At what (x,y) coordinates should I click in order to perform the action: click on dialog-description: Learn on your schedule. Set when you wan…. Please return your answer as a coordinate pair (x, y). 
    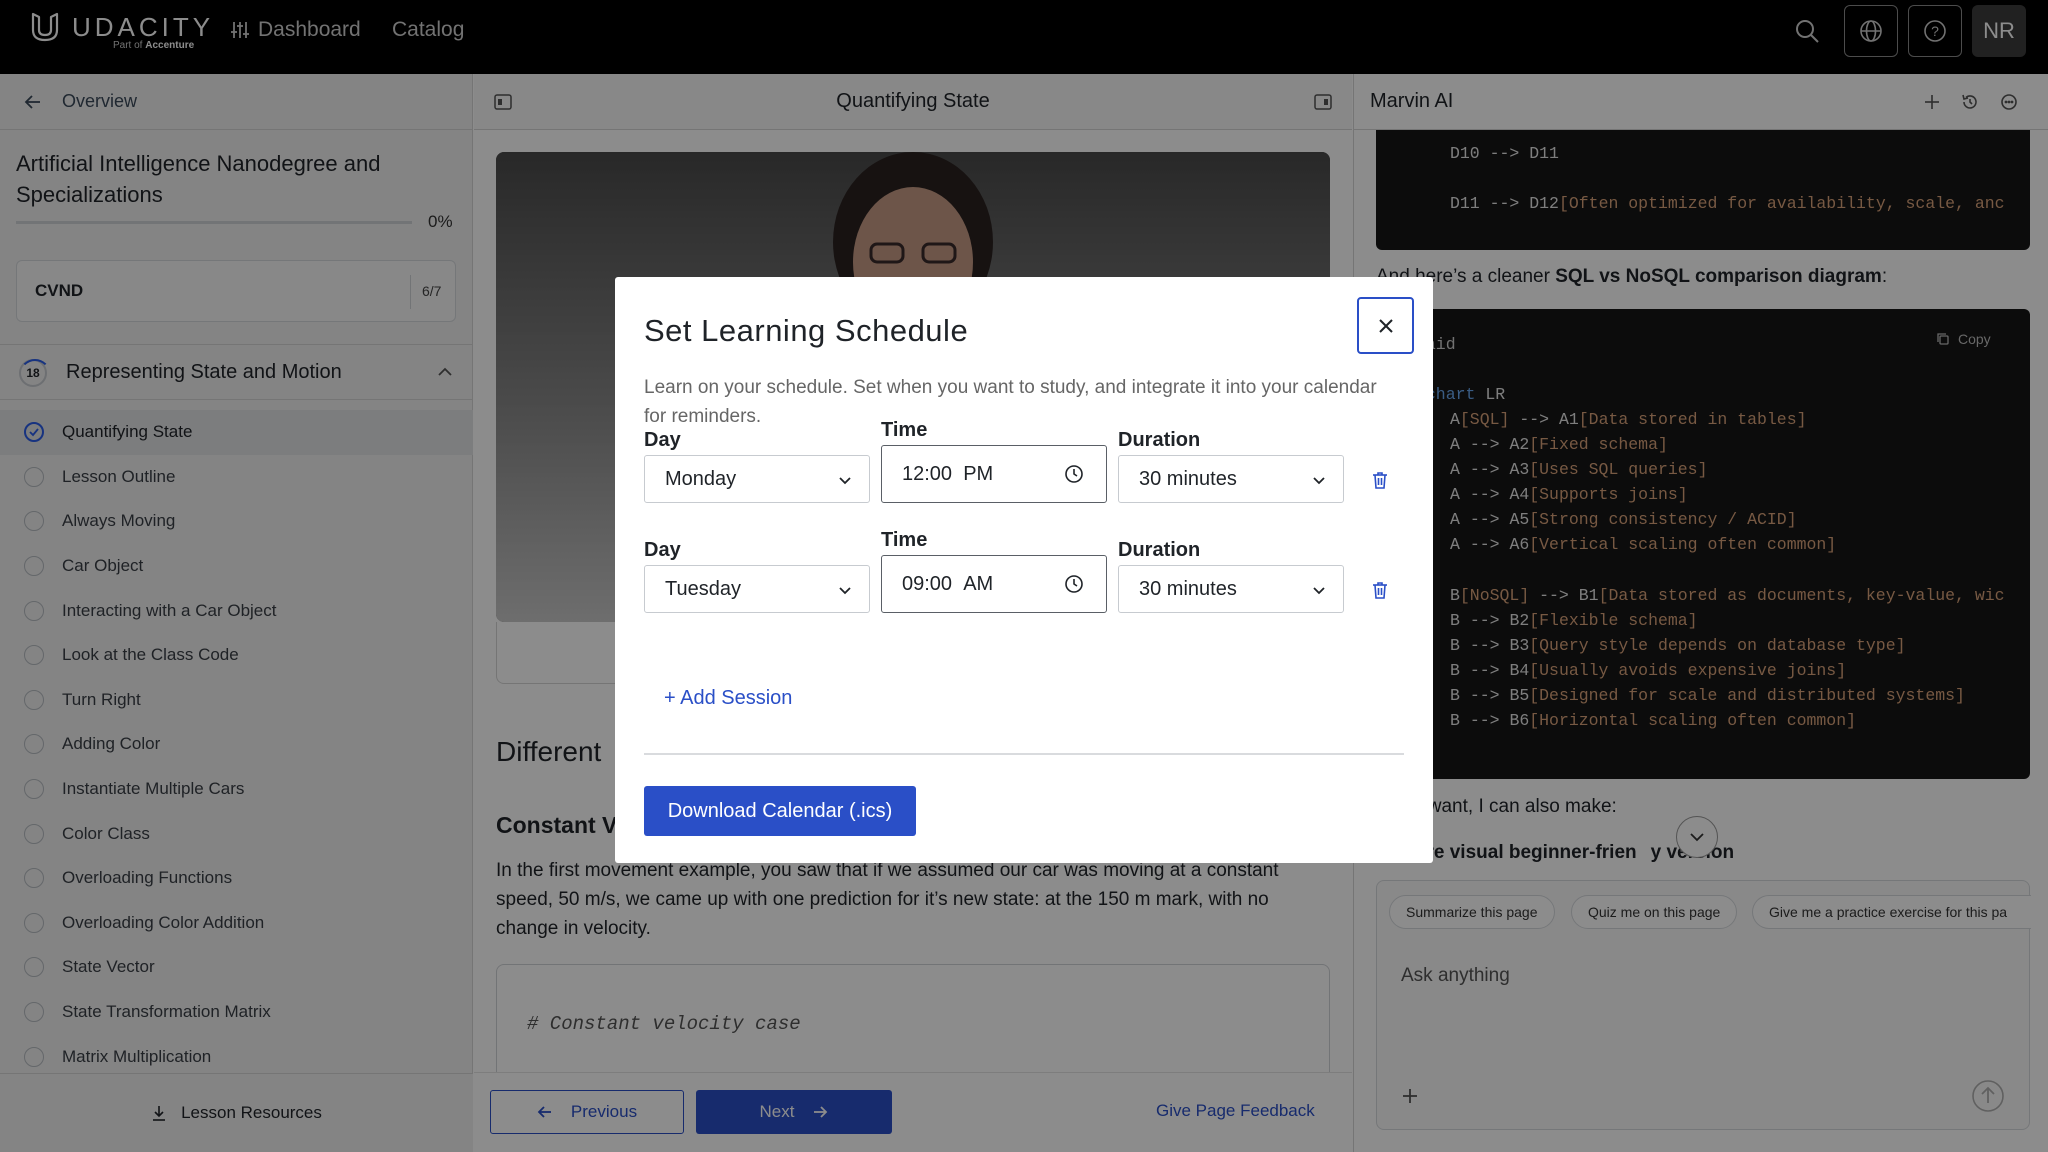
    Looking at the image, I should click on (1010, 402).